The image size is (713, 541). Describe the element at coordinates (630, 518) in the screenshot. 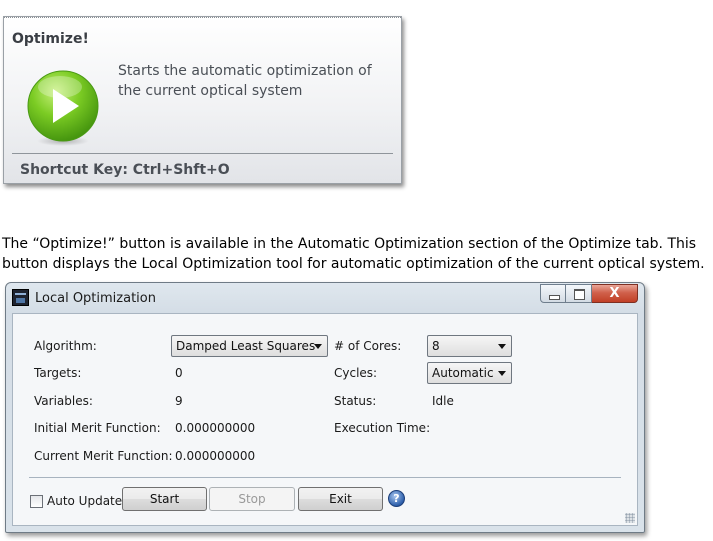

I see `resize-grip` at that location.